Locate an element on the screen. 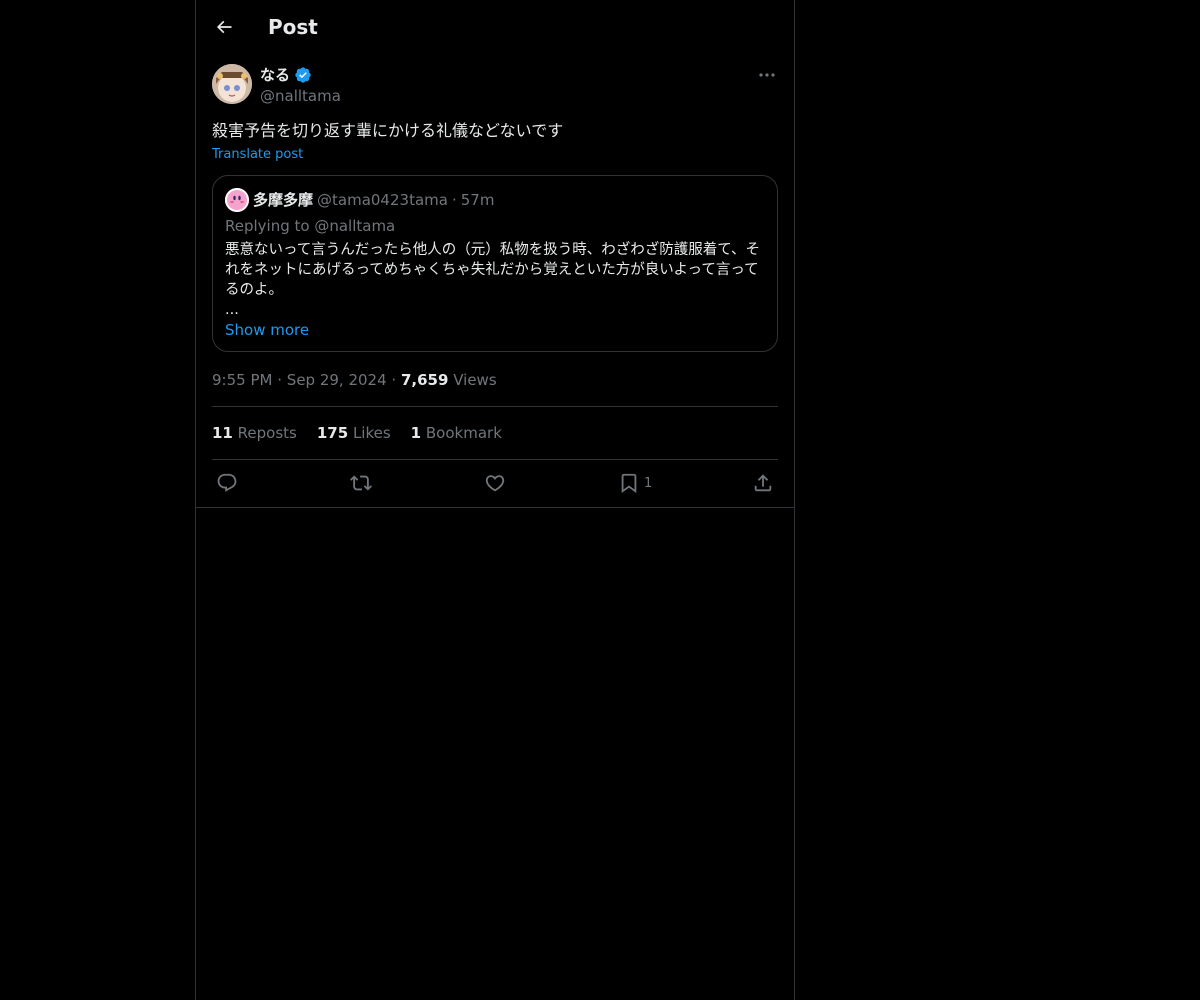 The width and height of the screenshot is (1200, 1000). reposts-stat: 11 Reposts is located at coordinates (254, 433).